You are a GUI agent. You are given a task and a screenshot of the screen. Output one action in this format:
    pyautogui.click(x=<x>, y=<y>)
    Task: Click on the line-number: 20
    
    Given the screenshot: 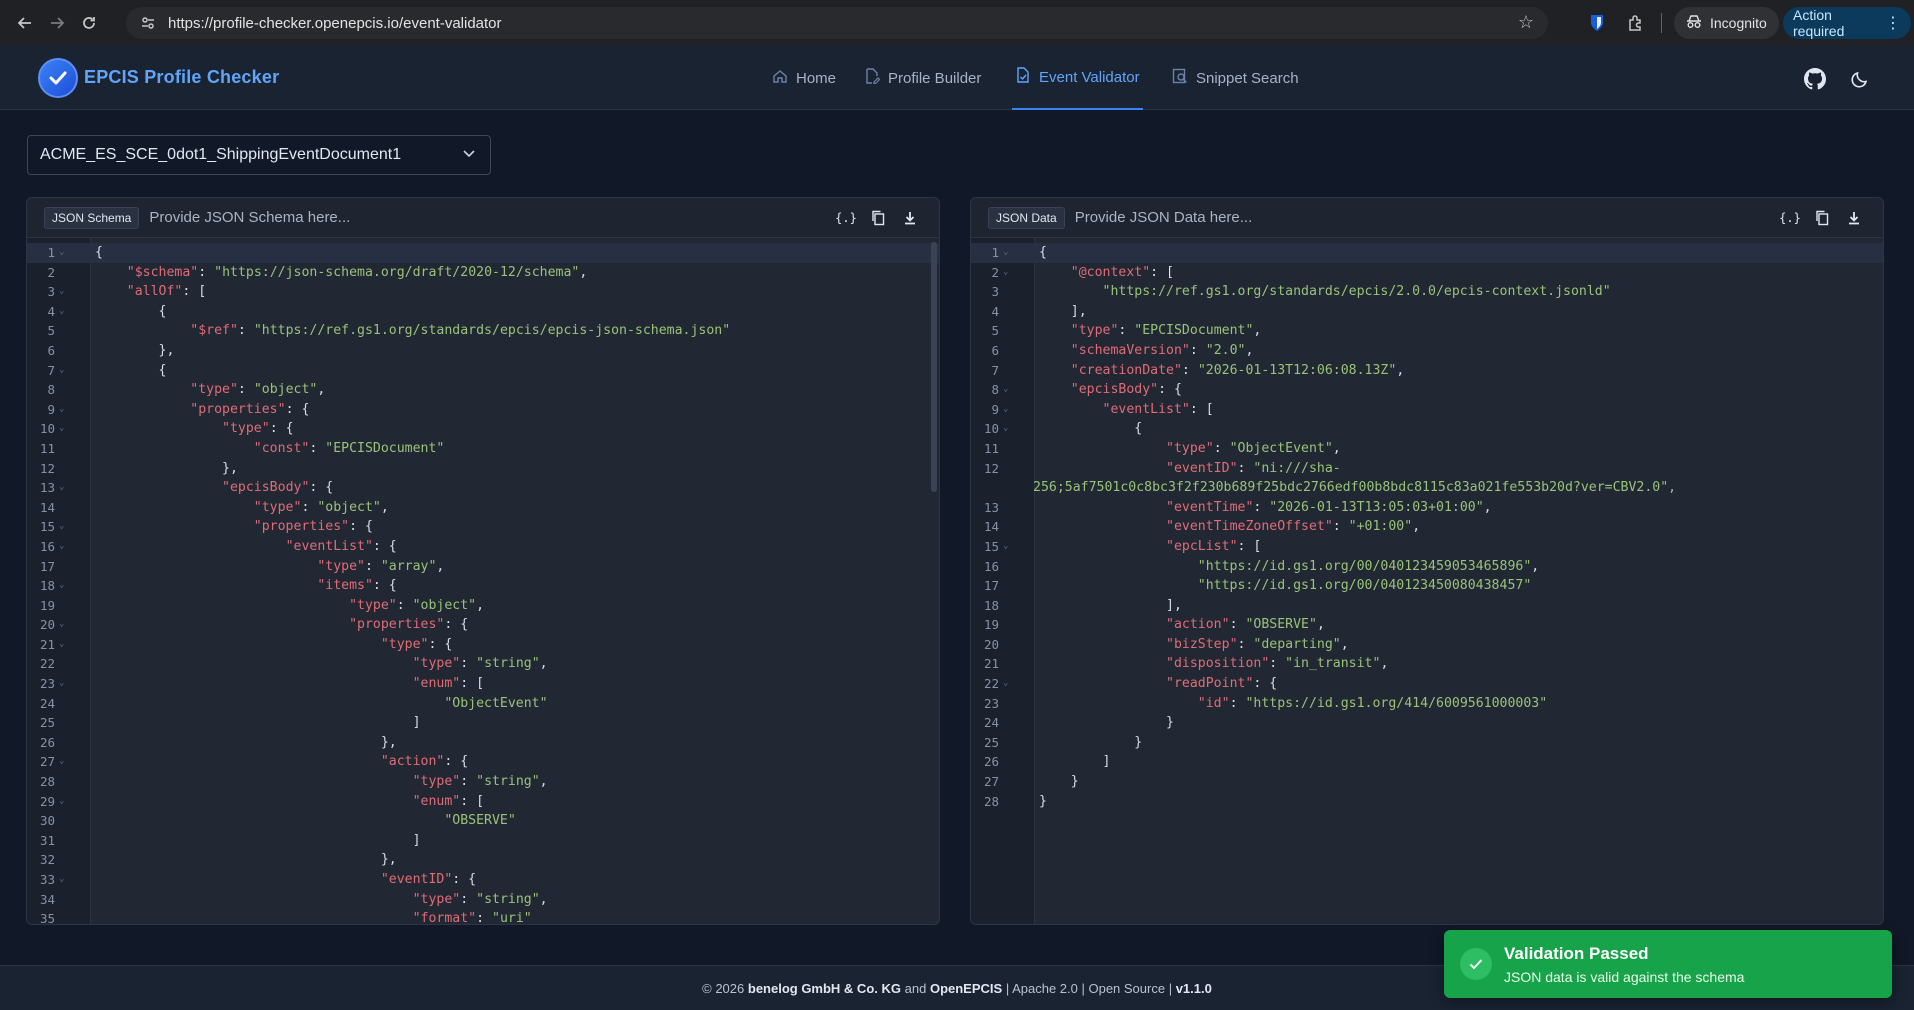 What is the action you would take?
    pyautogui.click(x=47, y=625)
    